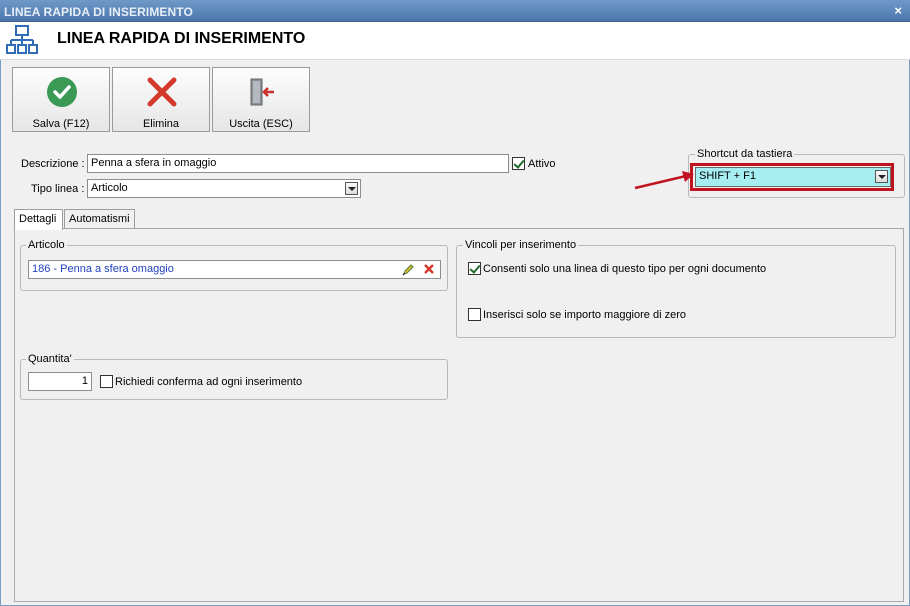 This screenshot has height=606, width=910. What do you see at coordinates (53, 164) in the screenshot?
I see `descrizione-label: Descrizione :` at bounding box center [53, 164].